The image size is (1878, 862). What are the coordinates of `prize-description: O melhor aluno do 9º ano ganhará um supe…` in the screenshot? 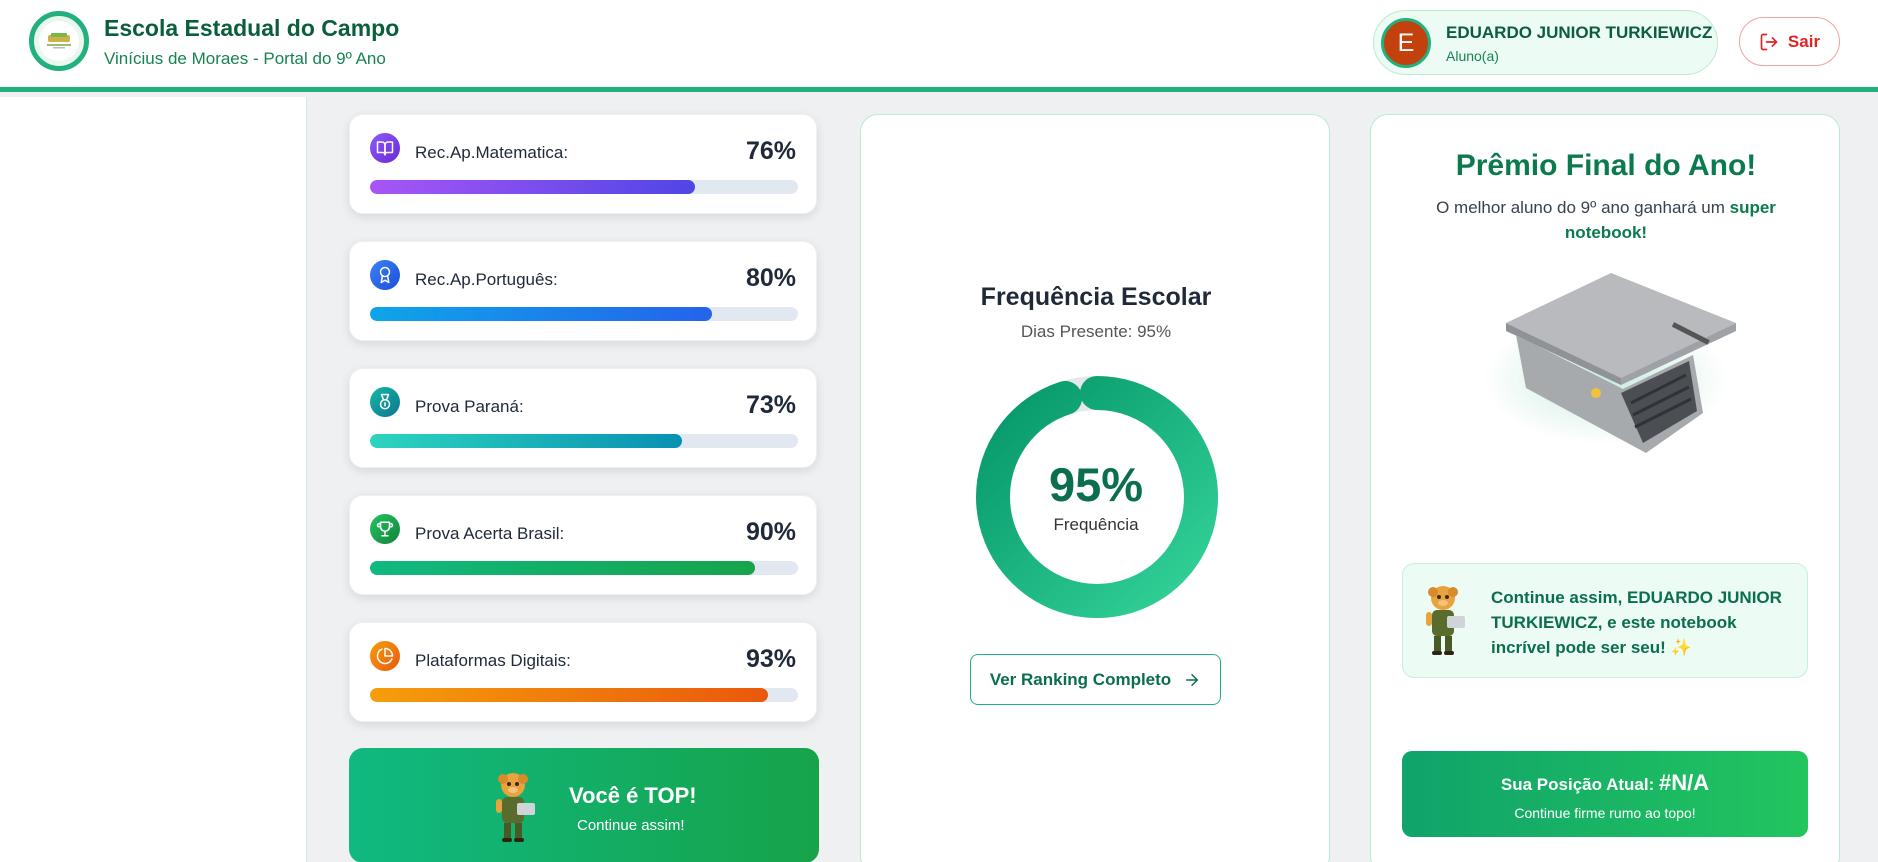 It's located at (1606, 220).